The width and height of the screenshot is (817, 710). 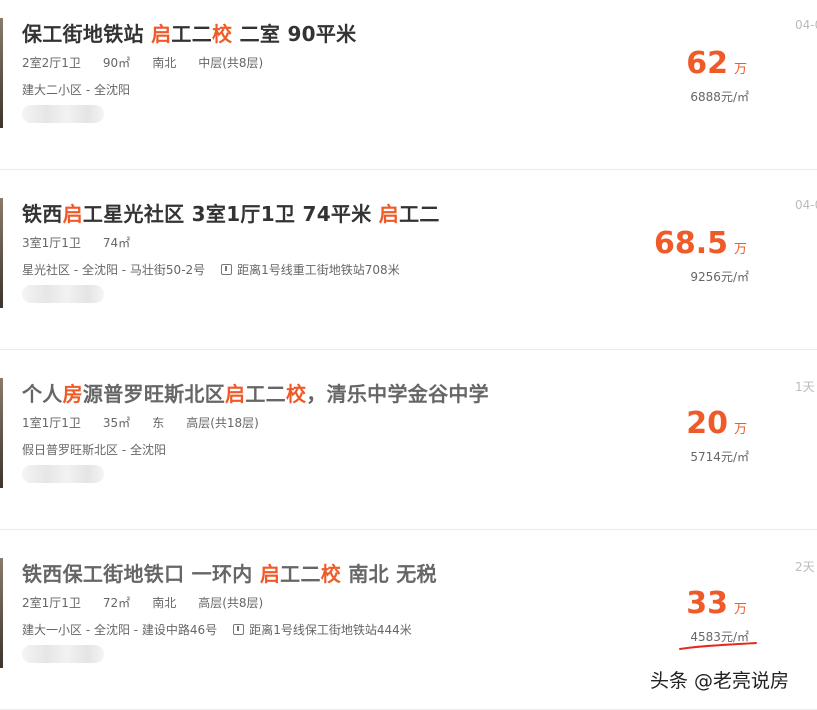 What do you see at coordinates (154, 394) in the screenshot?
I see `title-text: 源普罗旺斯北区` at bounding box center [154, 394].